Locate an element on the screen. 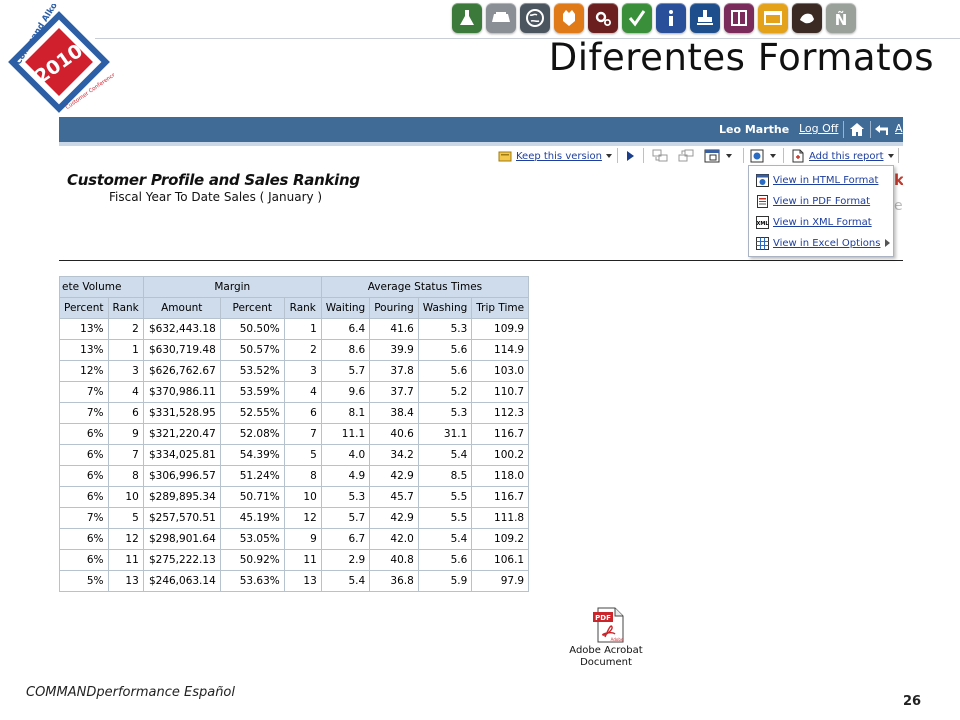 The width and height of the screenshot is (960, 720). column-header: Amount is located at coordinates (181, 308).